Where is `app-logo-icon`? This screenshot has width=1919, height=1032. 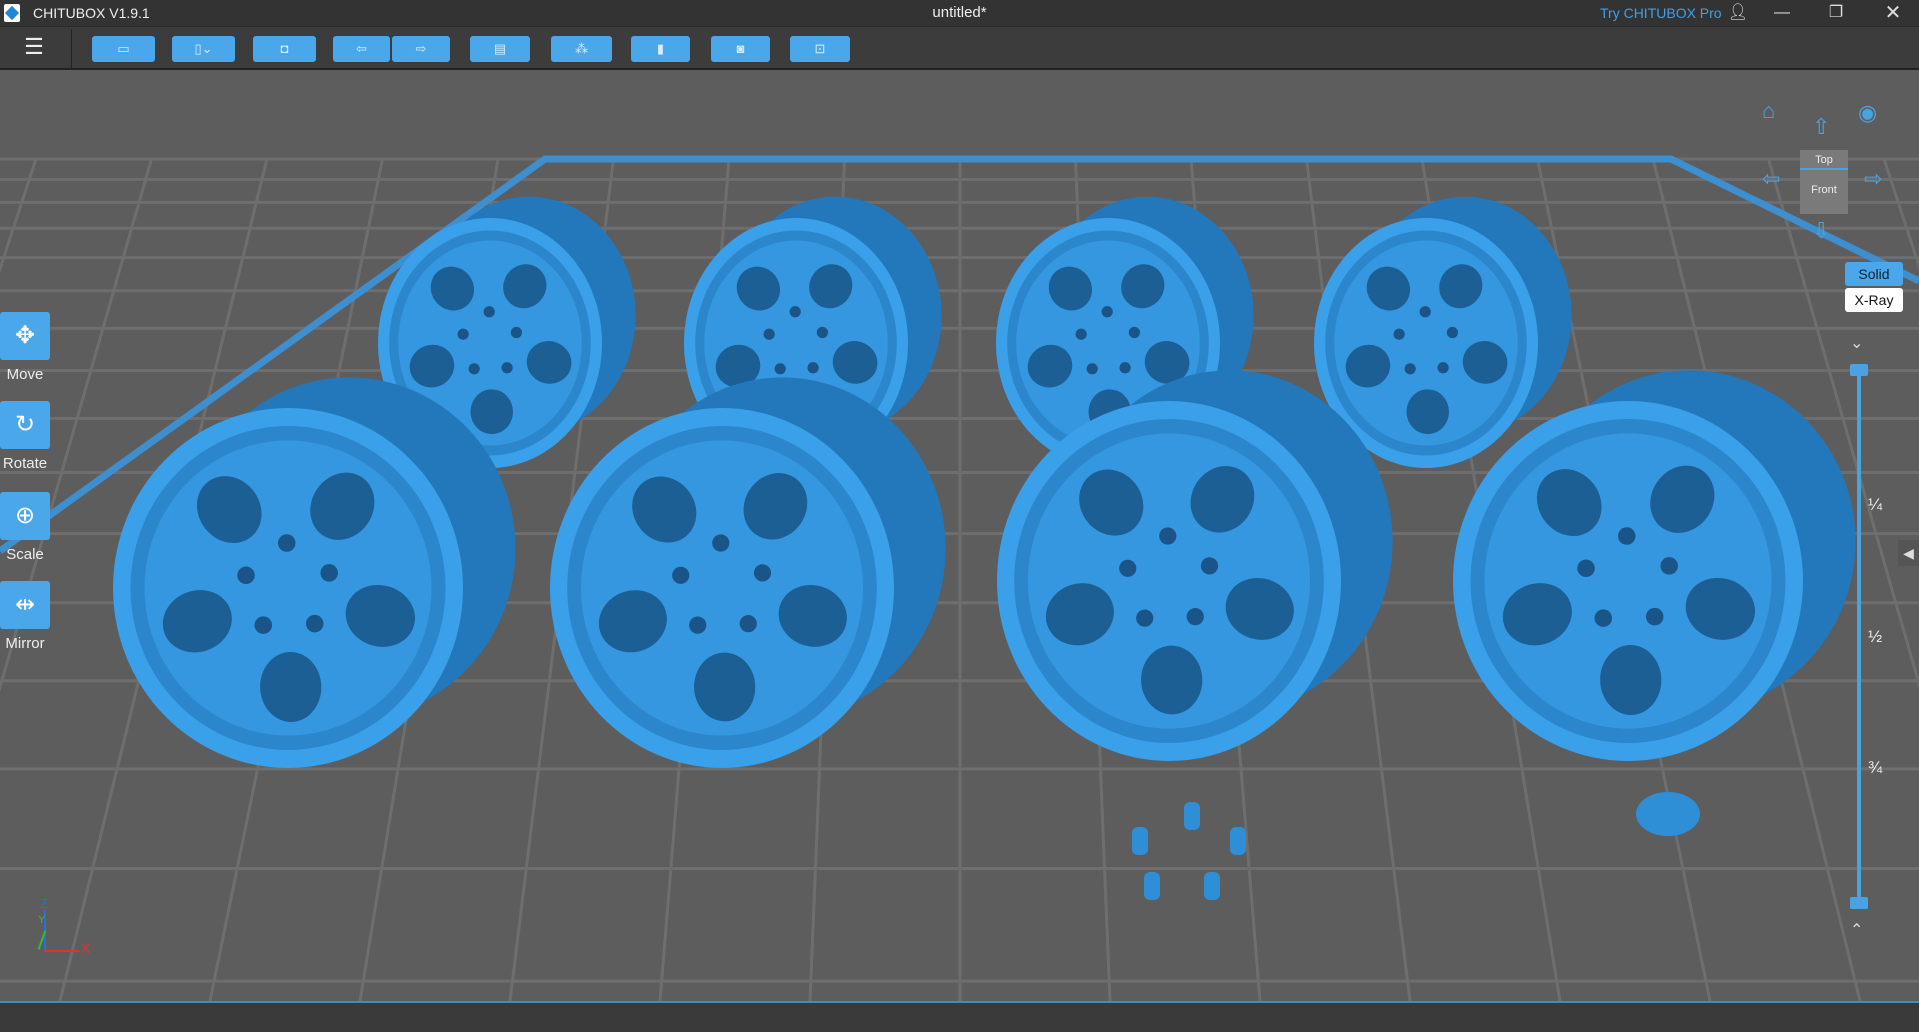
app-logo-icon is located at coordinates (12, 13).